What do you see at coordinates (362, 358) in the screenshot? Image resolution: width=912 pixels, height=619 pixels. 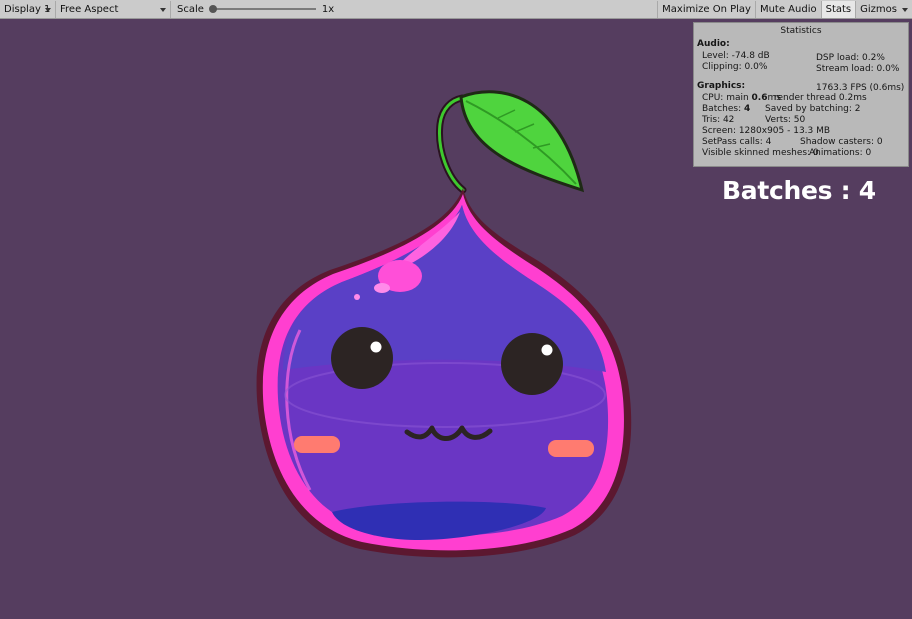 I see `left-eye` at bounding box center [362, 358].